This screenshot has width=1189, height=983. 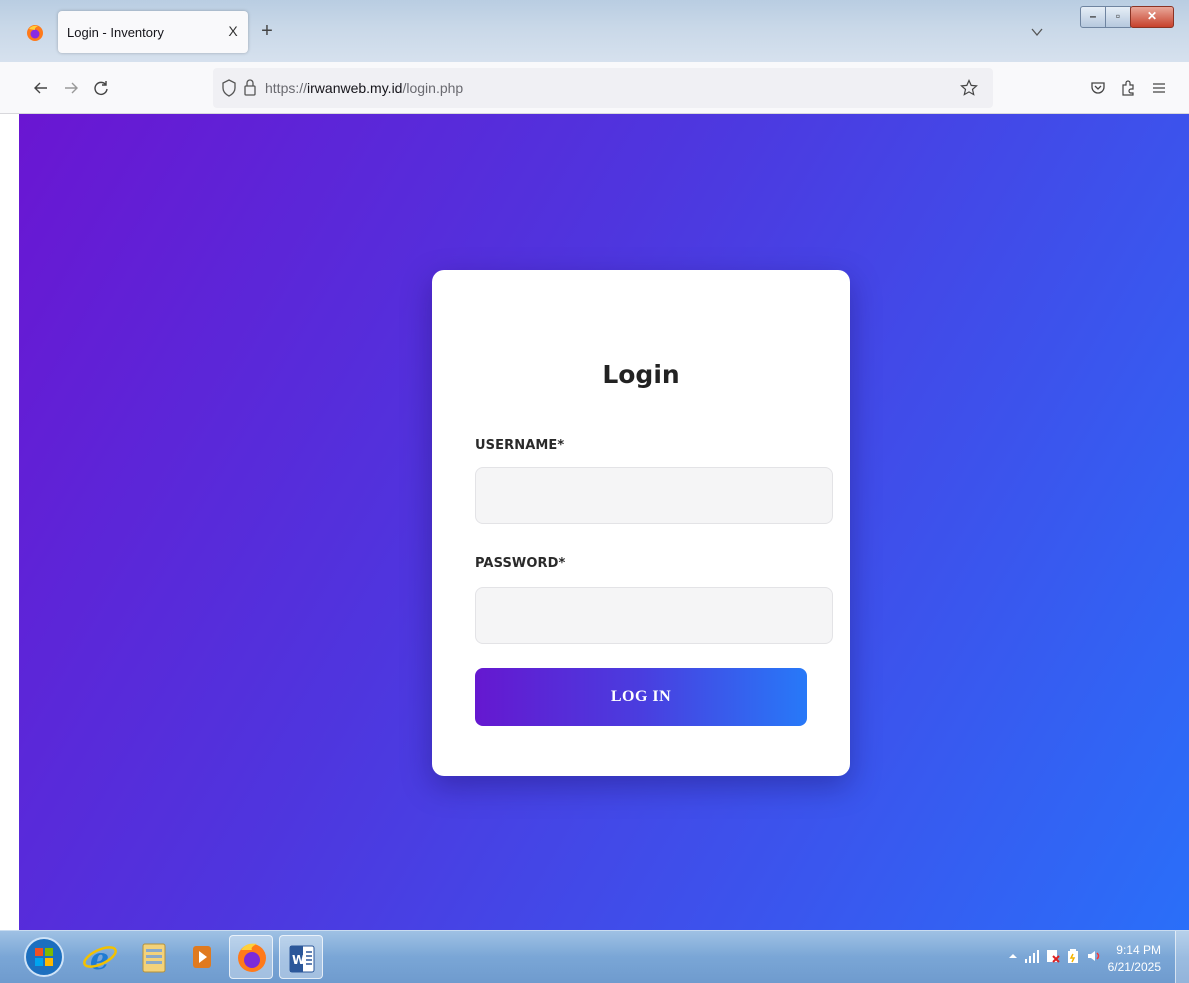 What do you see at coordinates (1182, 957) in the screenshot?
I see `show-desktop-button` at bounding box center [1182, 957].